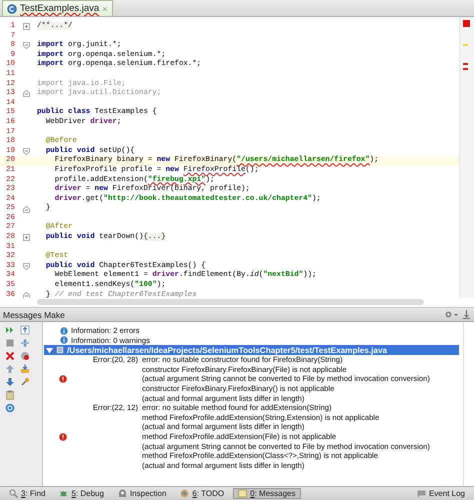  I want to click on event-log-button: Event Log, so click(441, 493).